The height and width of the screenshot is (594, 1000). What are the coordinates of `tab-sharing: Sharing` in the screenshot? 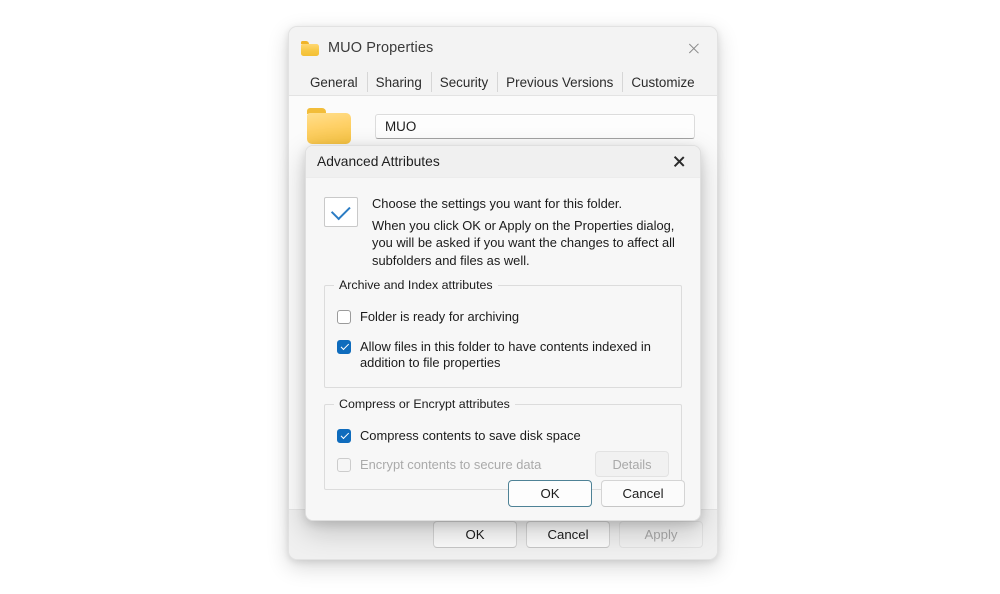 It's located at (398, 82).